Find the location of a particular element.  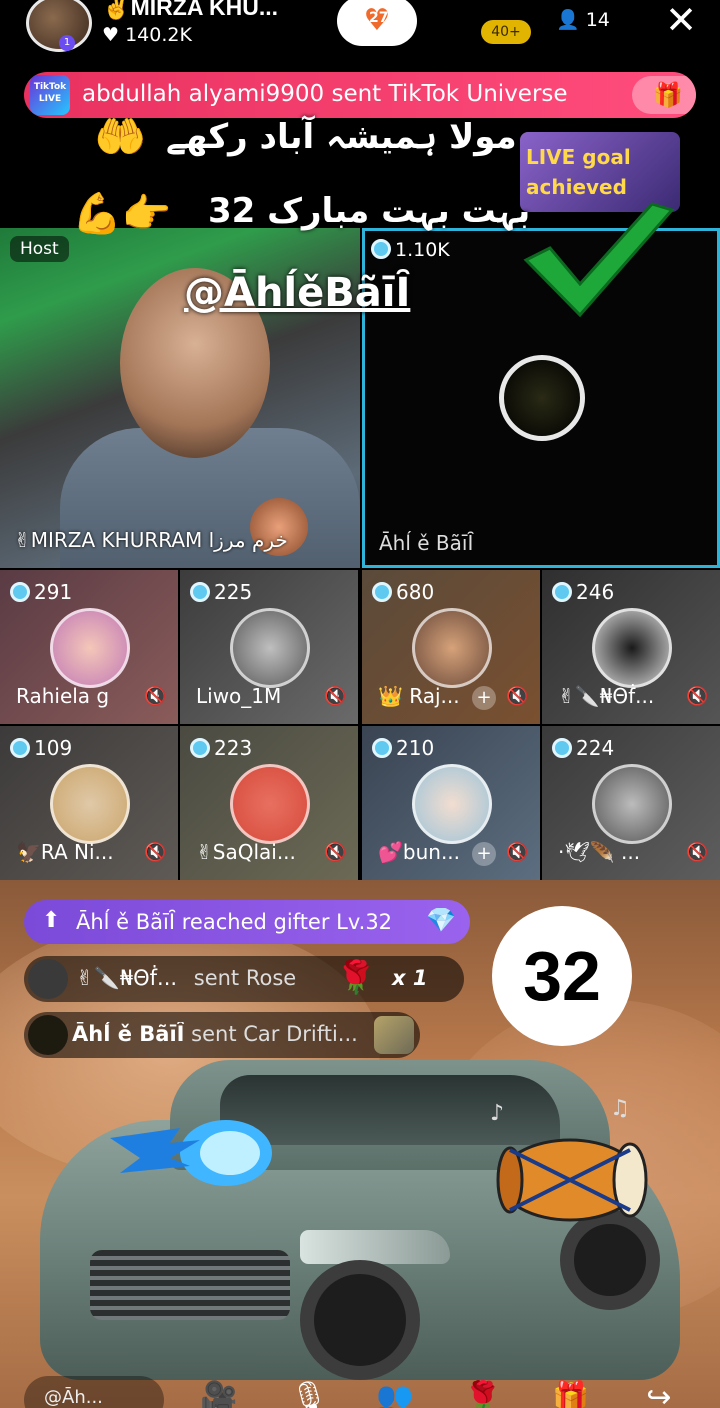

tiktok-live-icon: TikTok LIVE is located at coordinates (50, 95).